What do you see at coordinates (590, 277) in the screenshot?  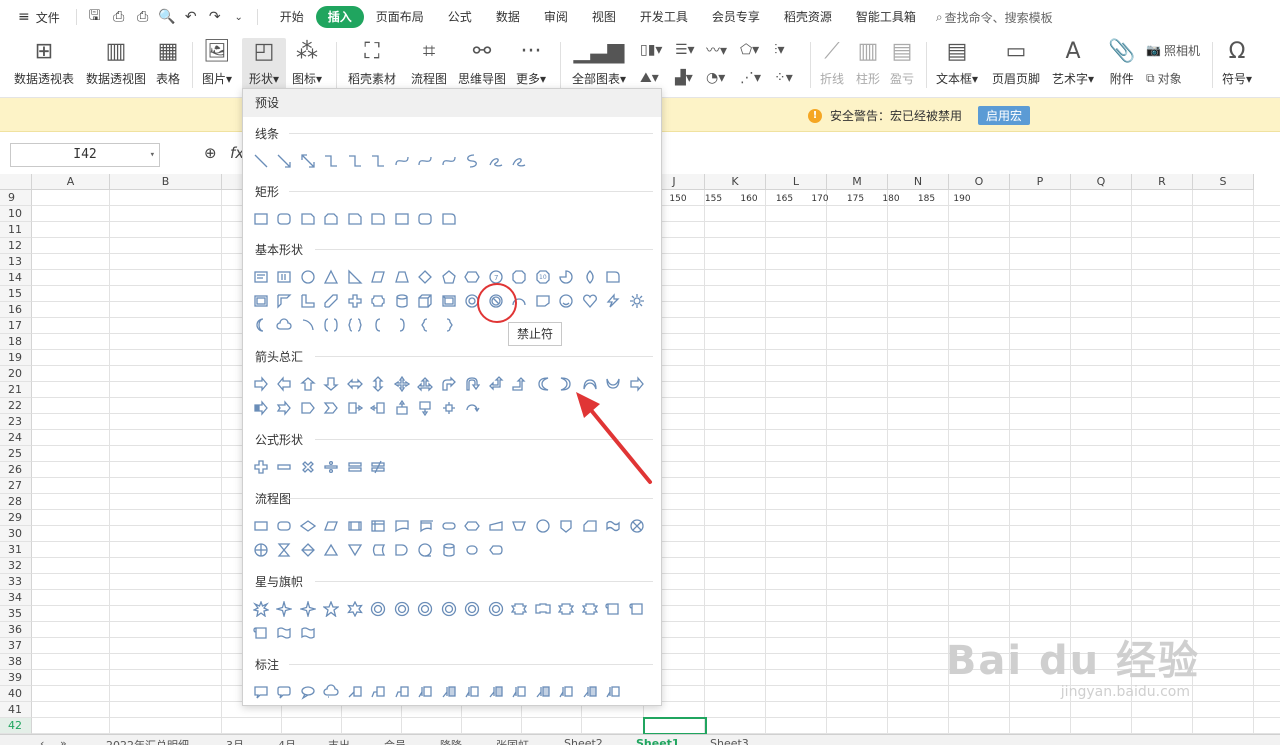 I see `shape-tear-icon` at bounding box center [590, 277].